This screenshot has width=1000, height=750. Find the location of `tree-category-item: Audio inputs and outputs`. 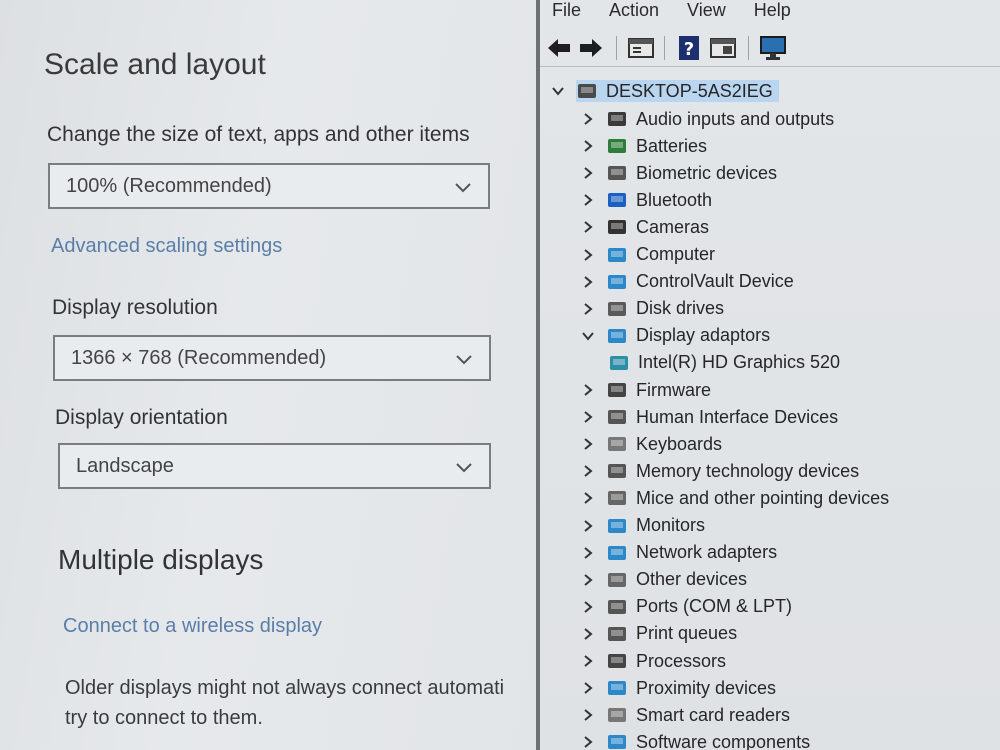

tree-category-item: Audio inputs and outputs is located at coordinates (707, 119).